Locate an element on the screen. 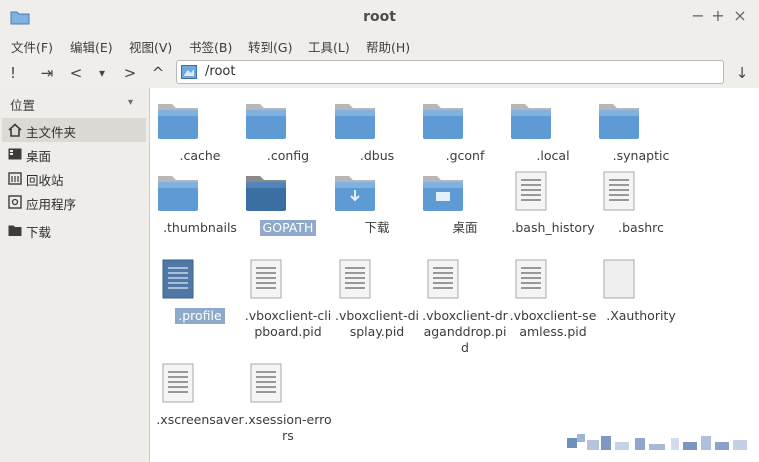 This screenshot has width=759, height=462. sidebar-item-label: 应用程序 is located at coordinates (51, 204).